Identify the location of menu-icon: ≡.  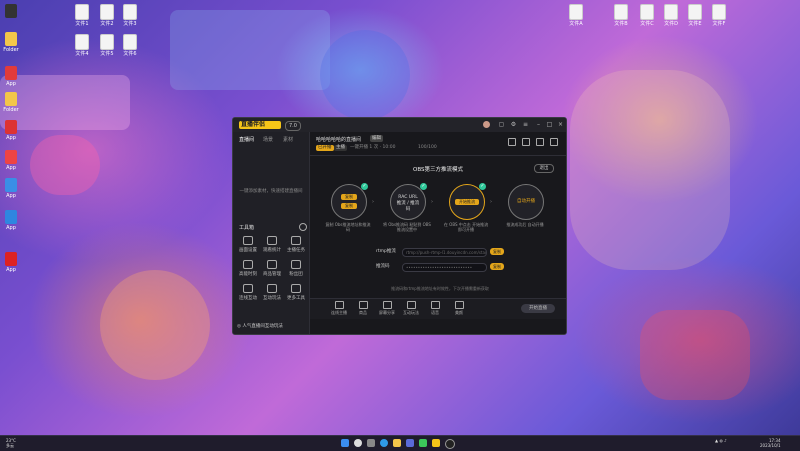
(525, 124).